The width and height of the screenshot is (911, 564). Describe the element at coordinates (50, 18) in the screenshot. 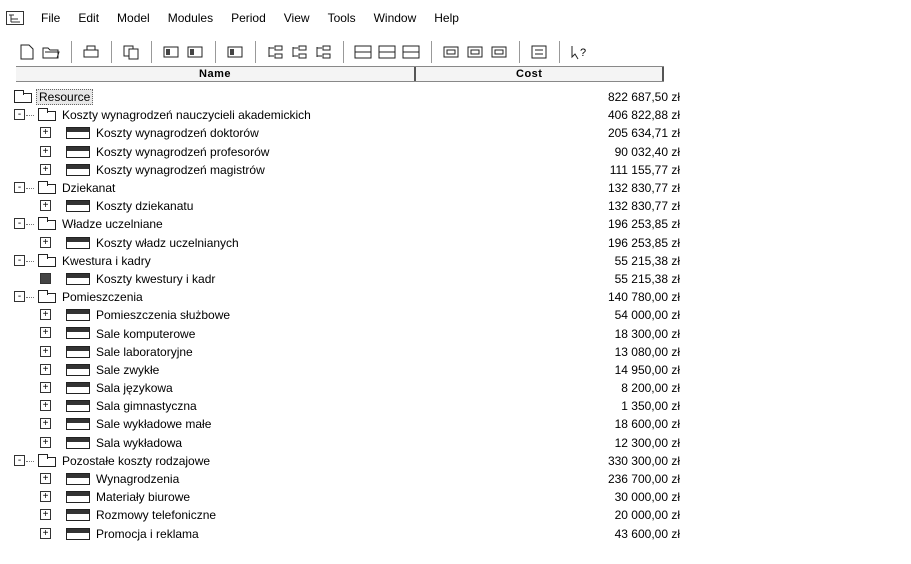

I see `menu-file: File` at that location.